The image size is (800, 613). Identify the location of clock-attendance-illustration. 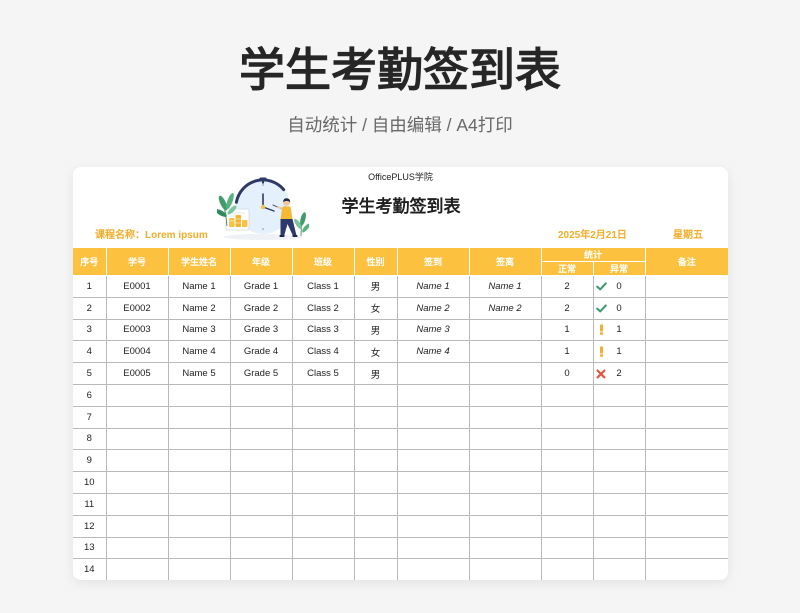
(263, 208).